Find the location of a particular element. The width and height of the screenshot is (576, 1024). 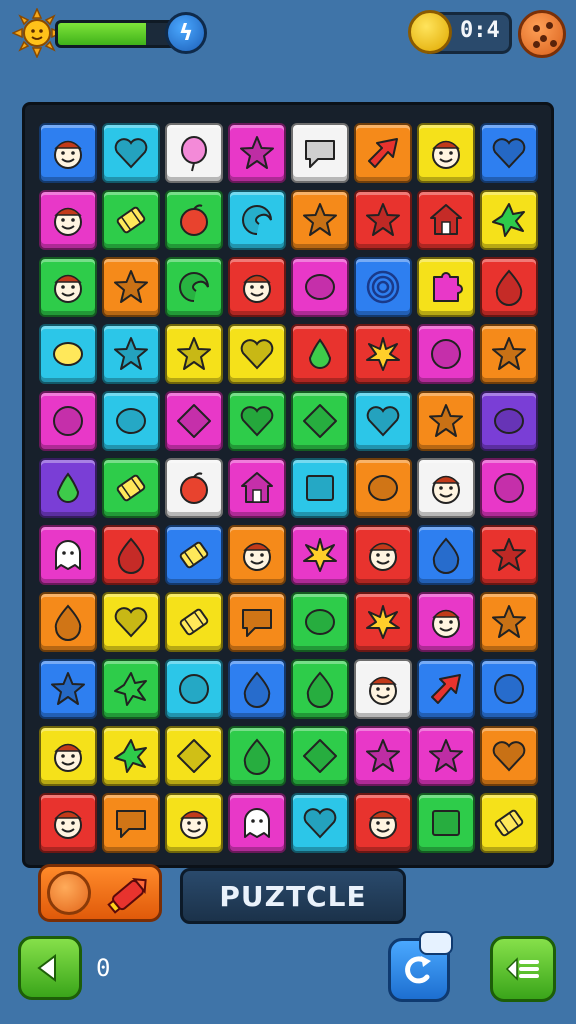

heart-icon is located at coordinates (131, 153).